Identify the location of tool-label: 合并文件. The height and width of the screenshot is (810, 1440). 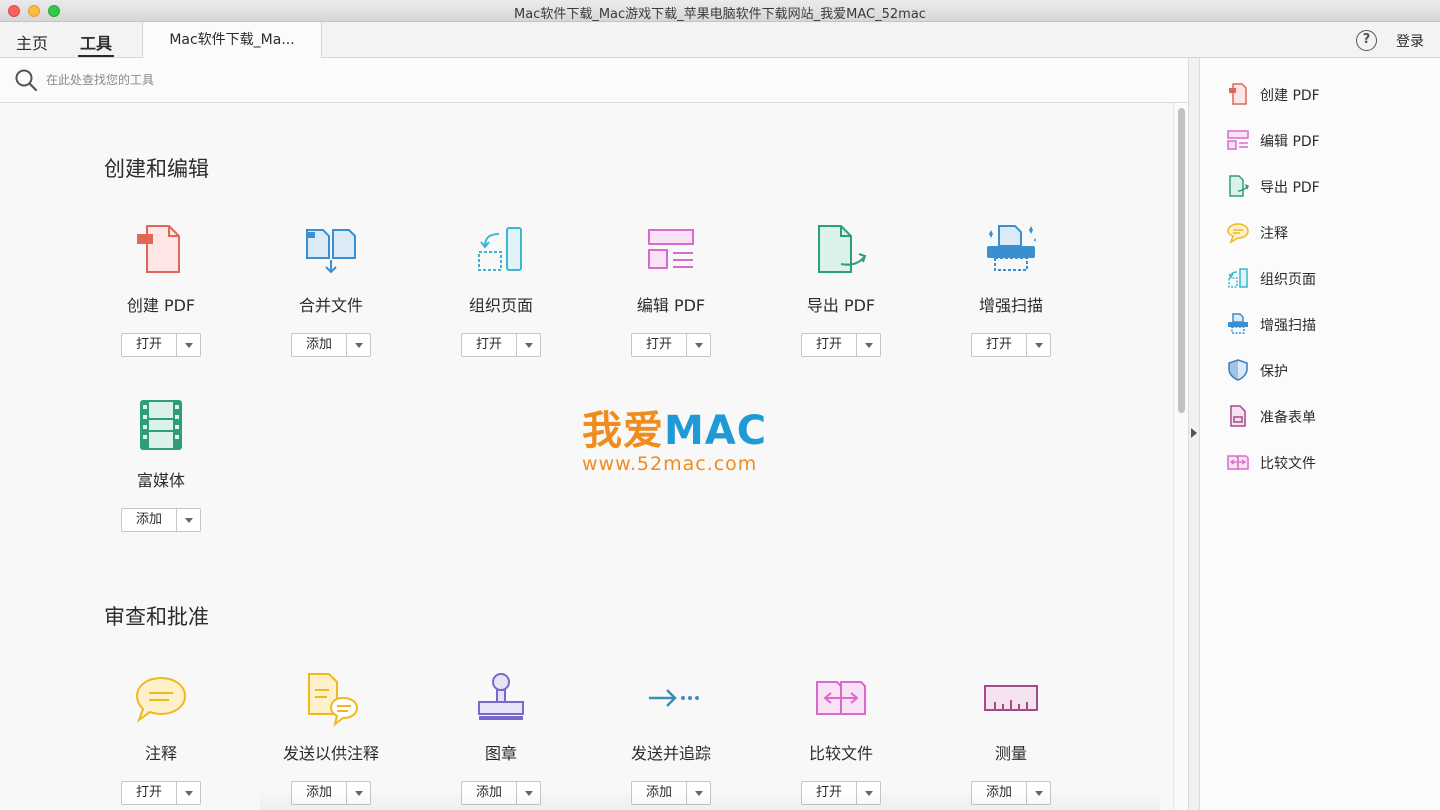
(330, 305).